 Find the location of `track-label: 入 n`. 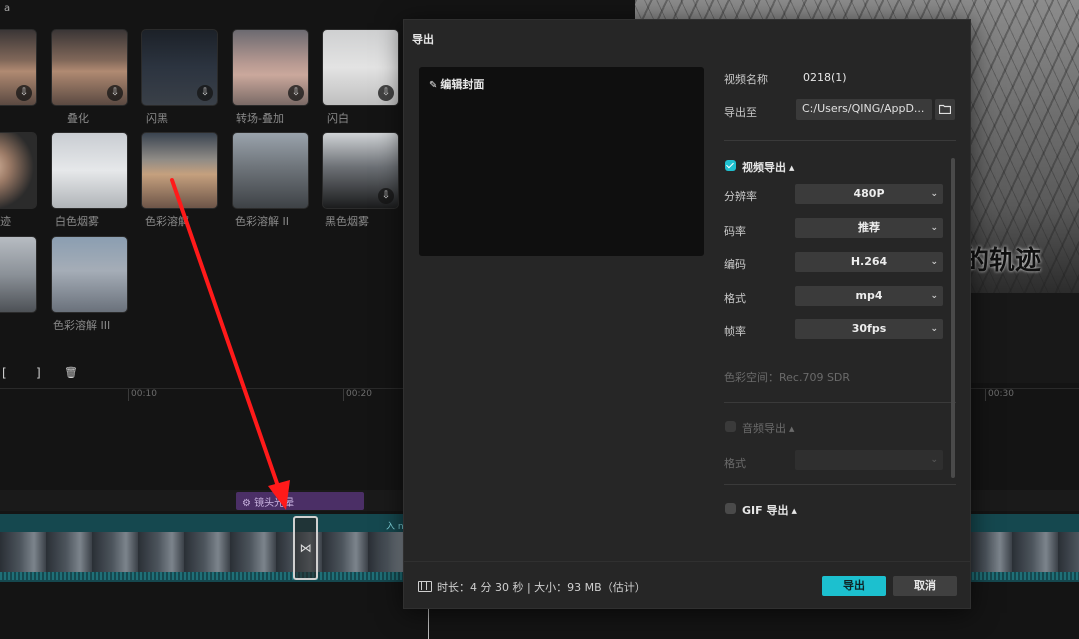

track-label: 入 n is located at coordinates (395, 527).